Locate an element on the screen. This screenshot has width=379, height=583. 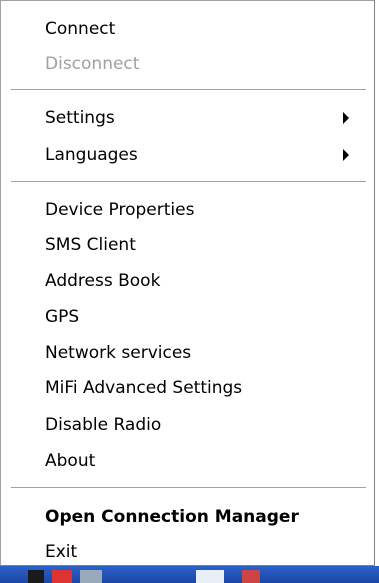
menu-item-device-properties: Device Properties is located at coordinates (119, 210).